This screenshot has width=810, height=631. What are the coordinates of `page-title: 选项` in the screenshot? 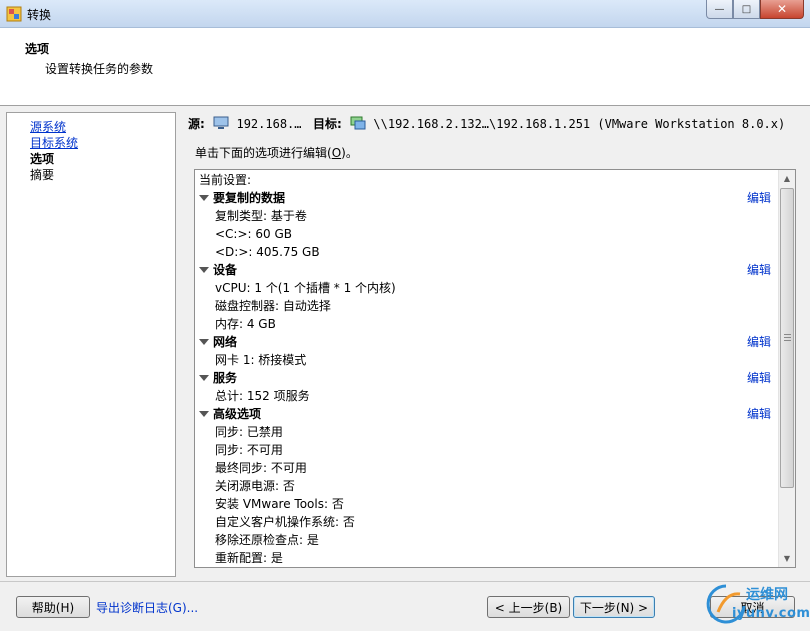 It's located at (37, 49).